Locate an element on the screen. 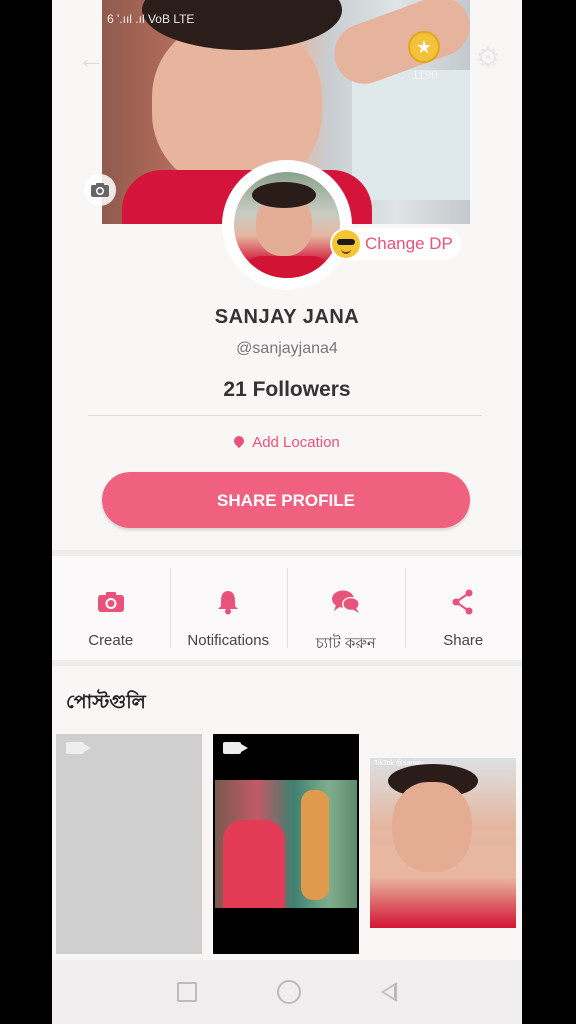  notifications-button: Notifications is located at coordinates (228, 608).